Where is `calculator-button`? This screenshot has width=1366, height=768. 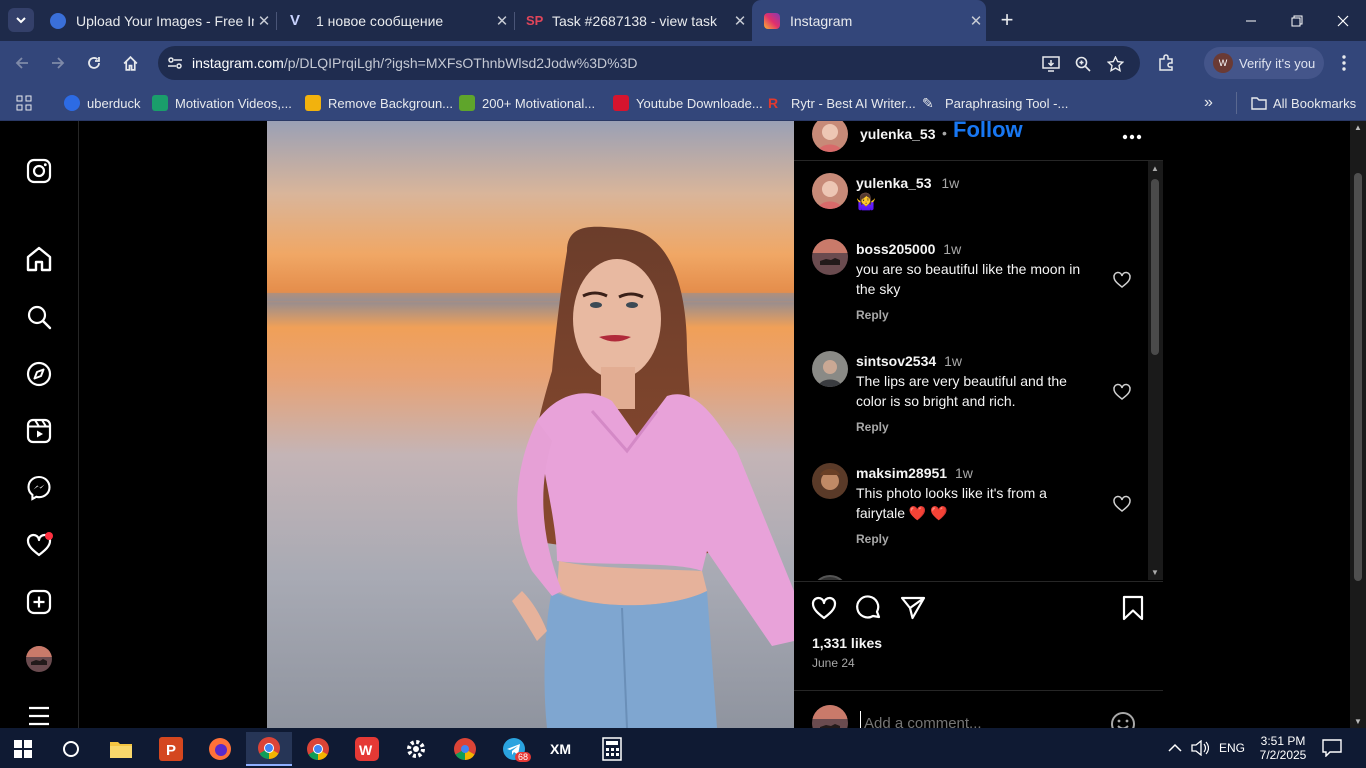 calculator-button is located at coordinates (612, 749).